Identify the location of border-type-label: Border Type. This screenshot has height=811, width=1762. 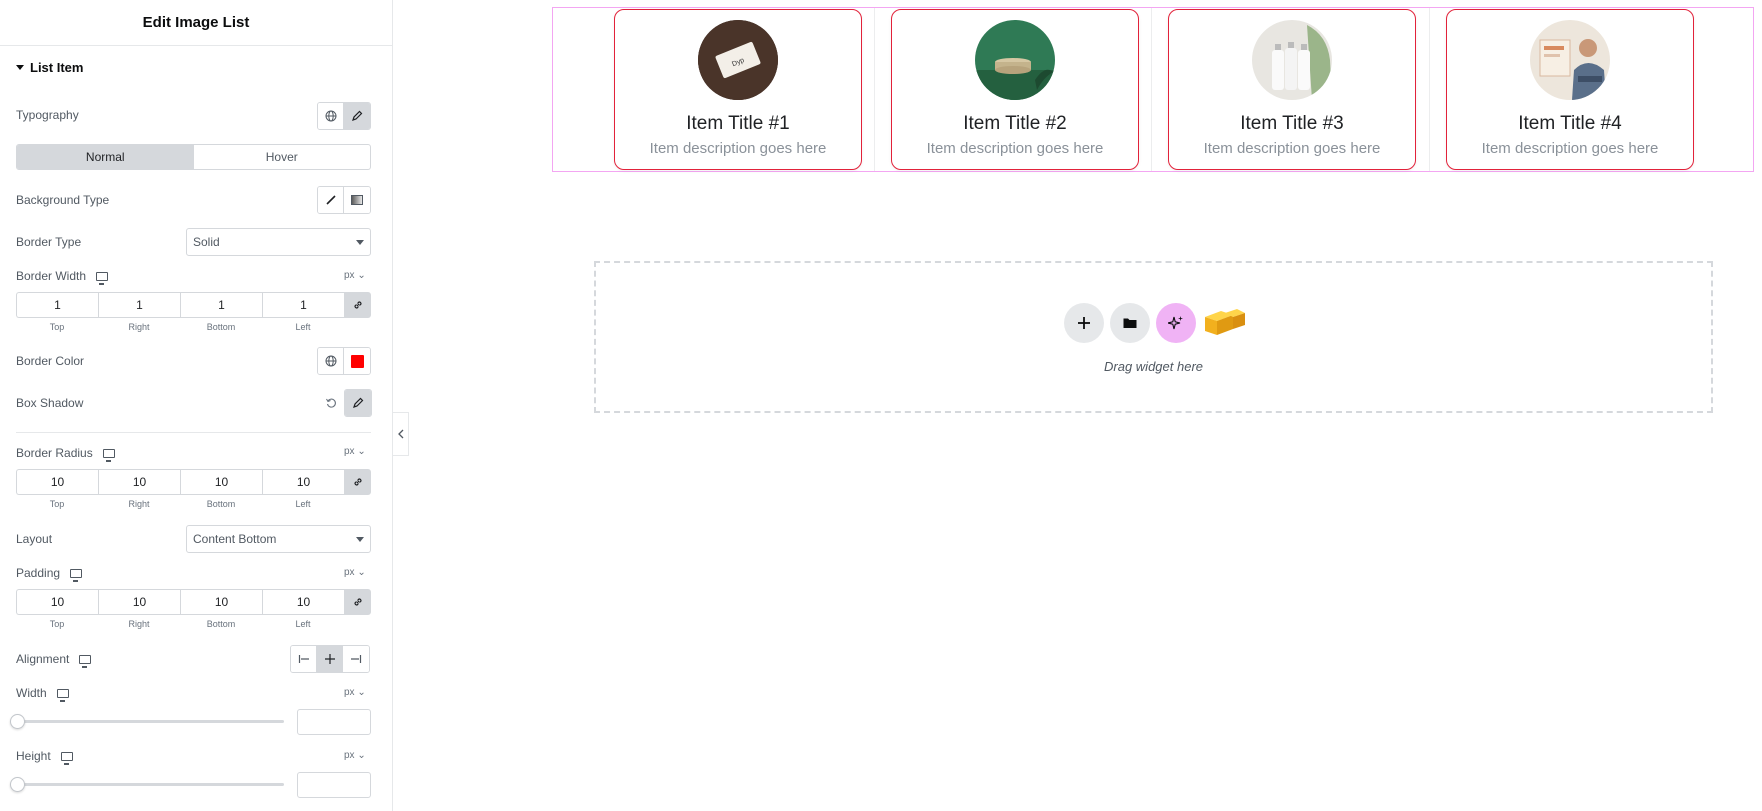
(48, 242).